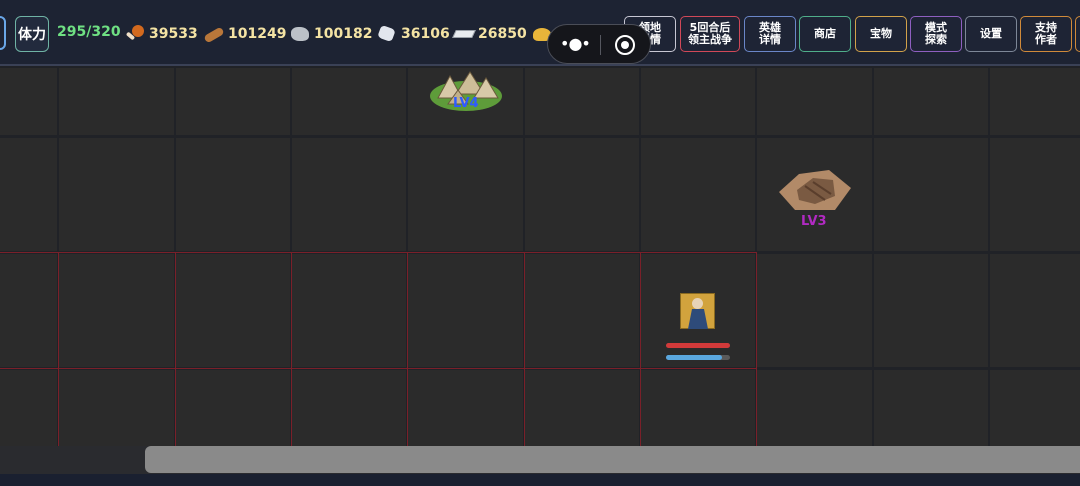 Image resolution: width=1080 pixels, height=486 pixels. Describe the element at coordinates (575, 43) in the screenshot. I see `more-dots-icon: •●•` at that location.